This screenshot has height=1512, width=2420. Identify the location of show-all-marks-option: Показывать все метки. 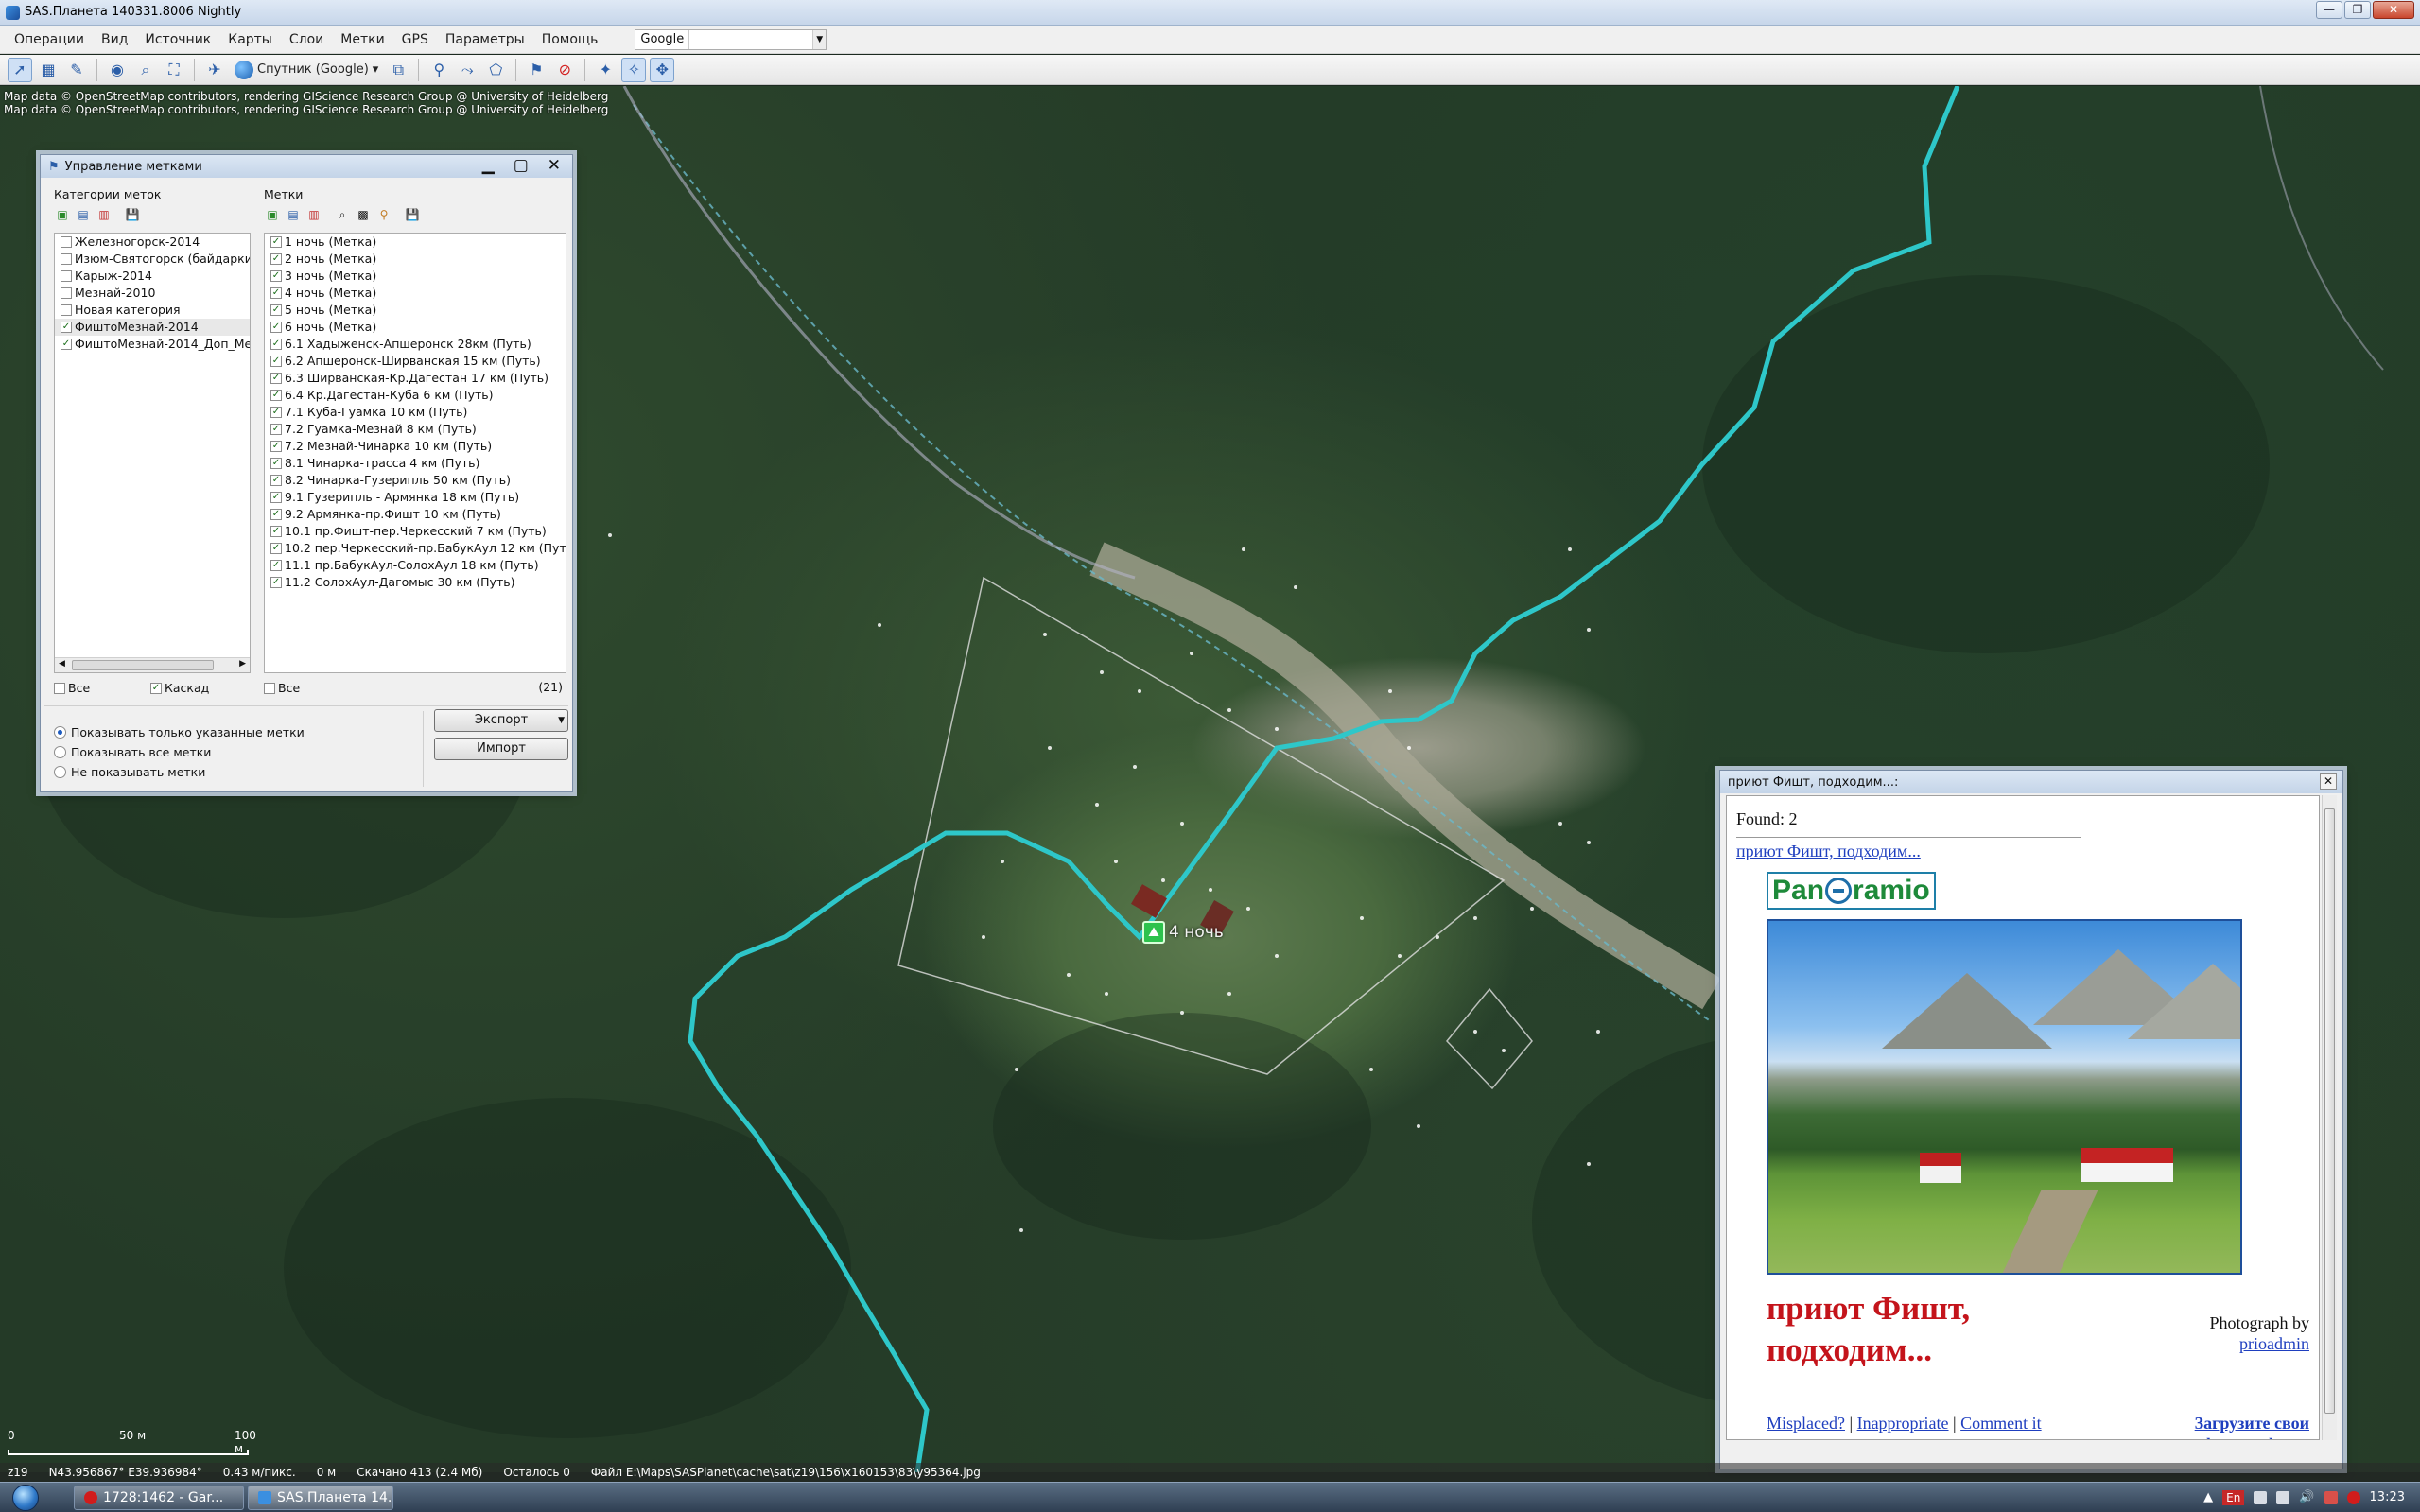
(179, 752).